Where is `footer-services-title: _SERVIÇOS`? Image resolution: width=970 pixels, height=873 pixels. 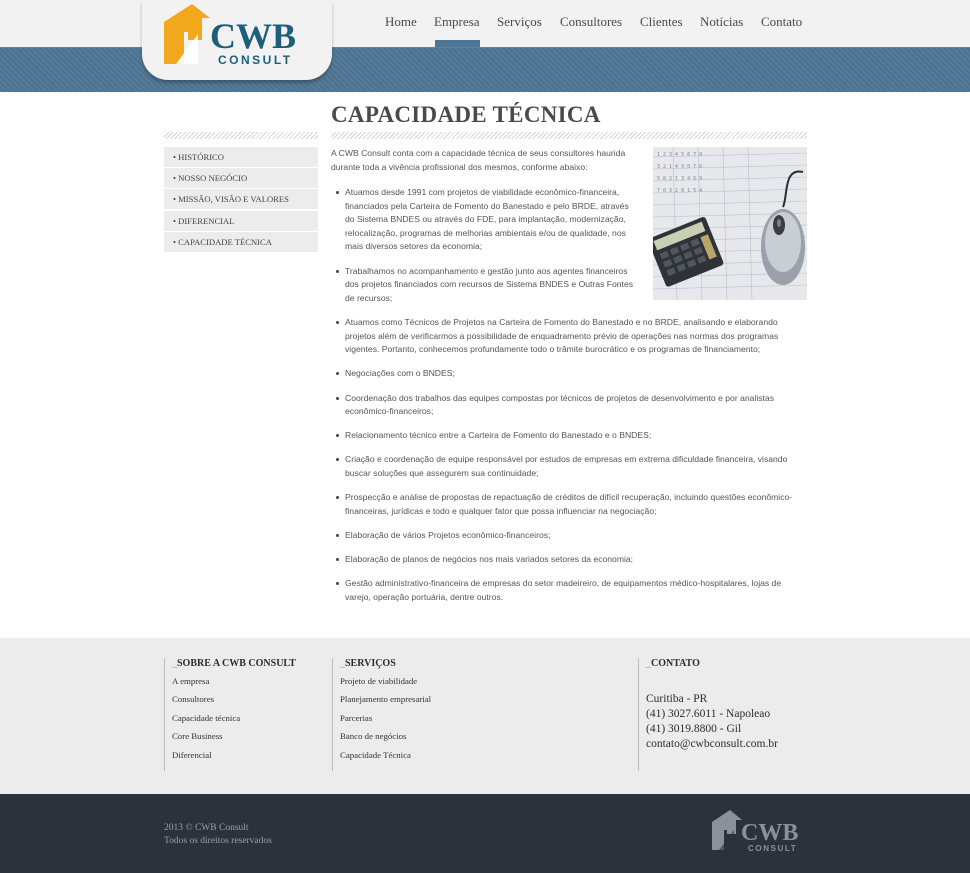
footer-services-title: _SERVIÇOS is located at coordinates (489, 665).